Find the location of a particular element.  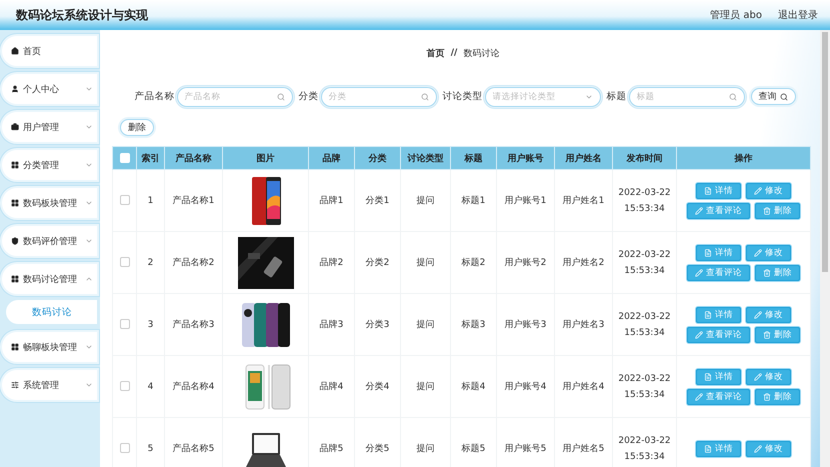

table-cell: 分类4 is located at coordinates (377, 387).